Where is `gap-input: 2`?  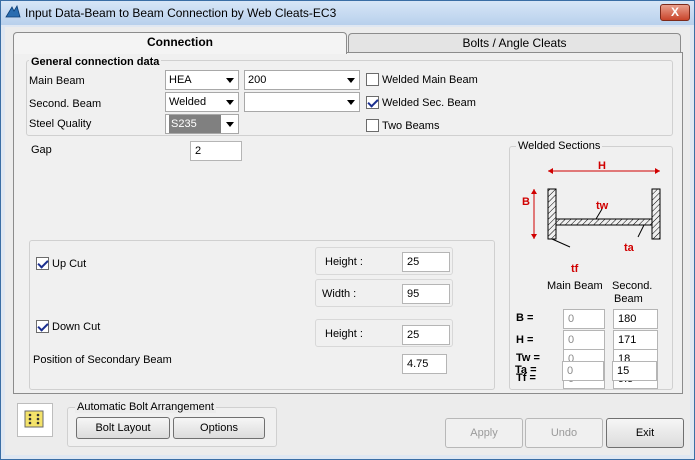
gap-input: 2 is located at coordinates (216, 151).